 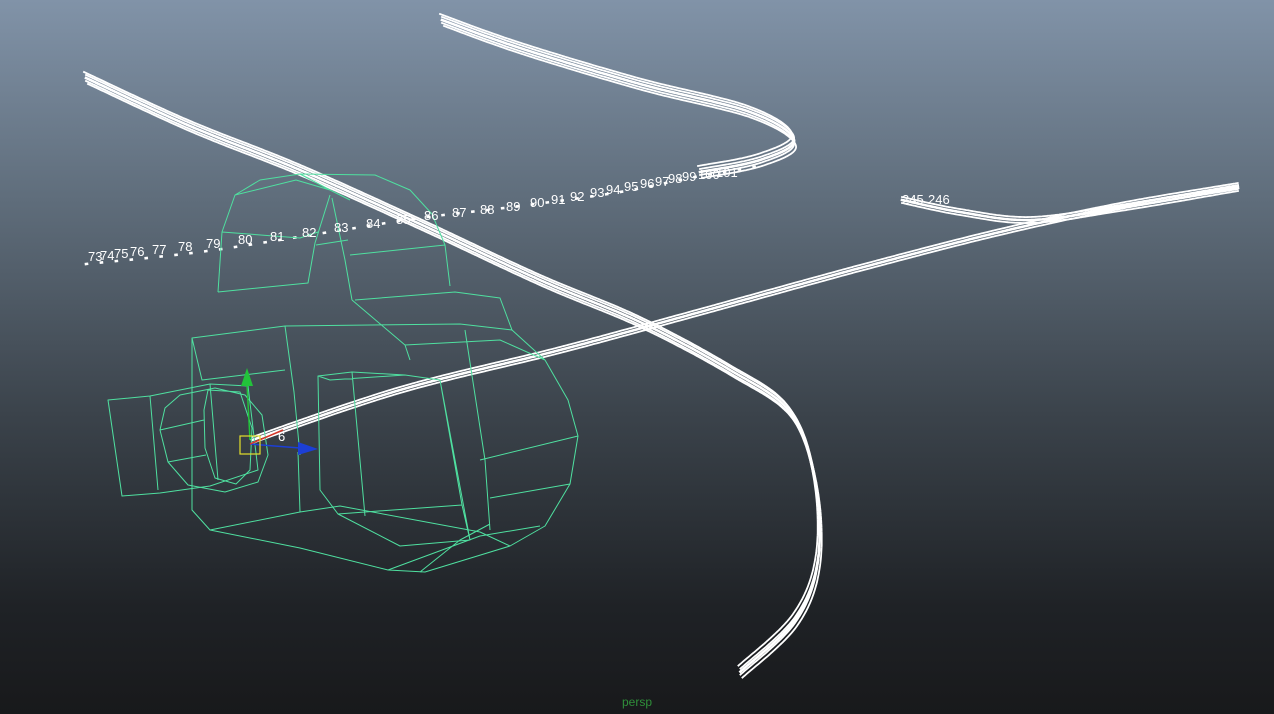 I want to click on camera-name-label: persp, so click(x=637, y=702).